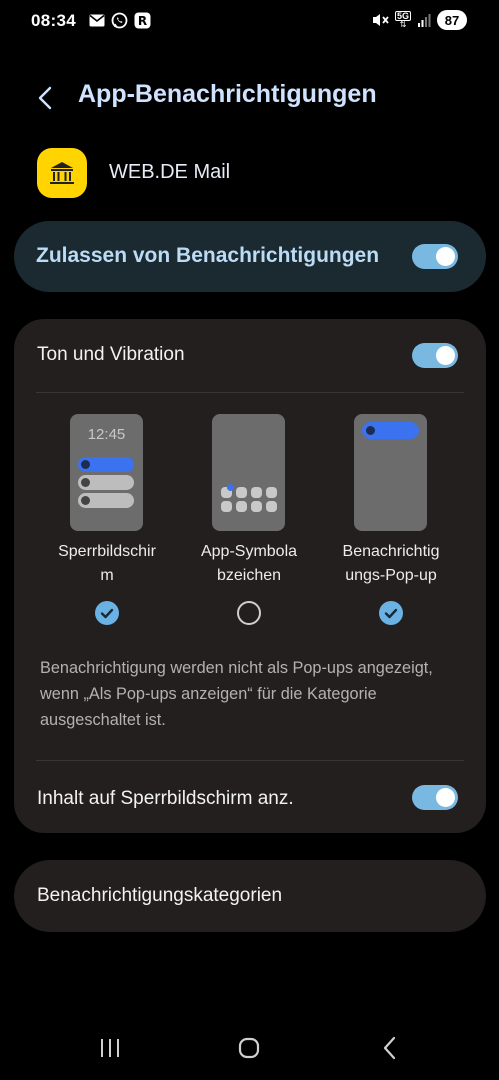 This screenshot has height=1080, width=499. Describe the element at coordinates (208, 255) in the screenshot. I see `allow-notifications-label: Zulassen von Benachrichtigungen` at that location.